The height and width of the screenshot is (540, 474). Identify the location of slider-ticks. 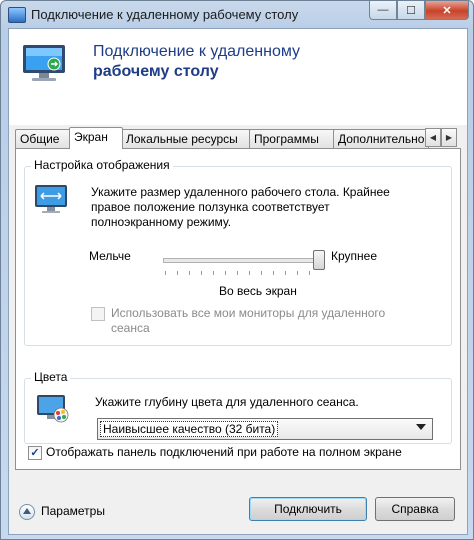
(240, 273).